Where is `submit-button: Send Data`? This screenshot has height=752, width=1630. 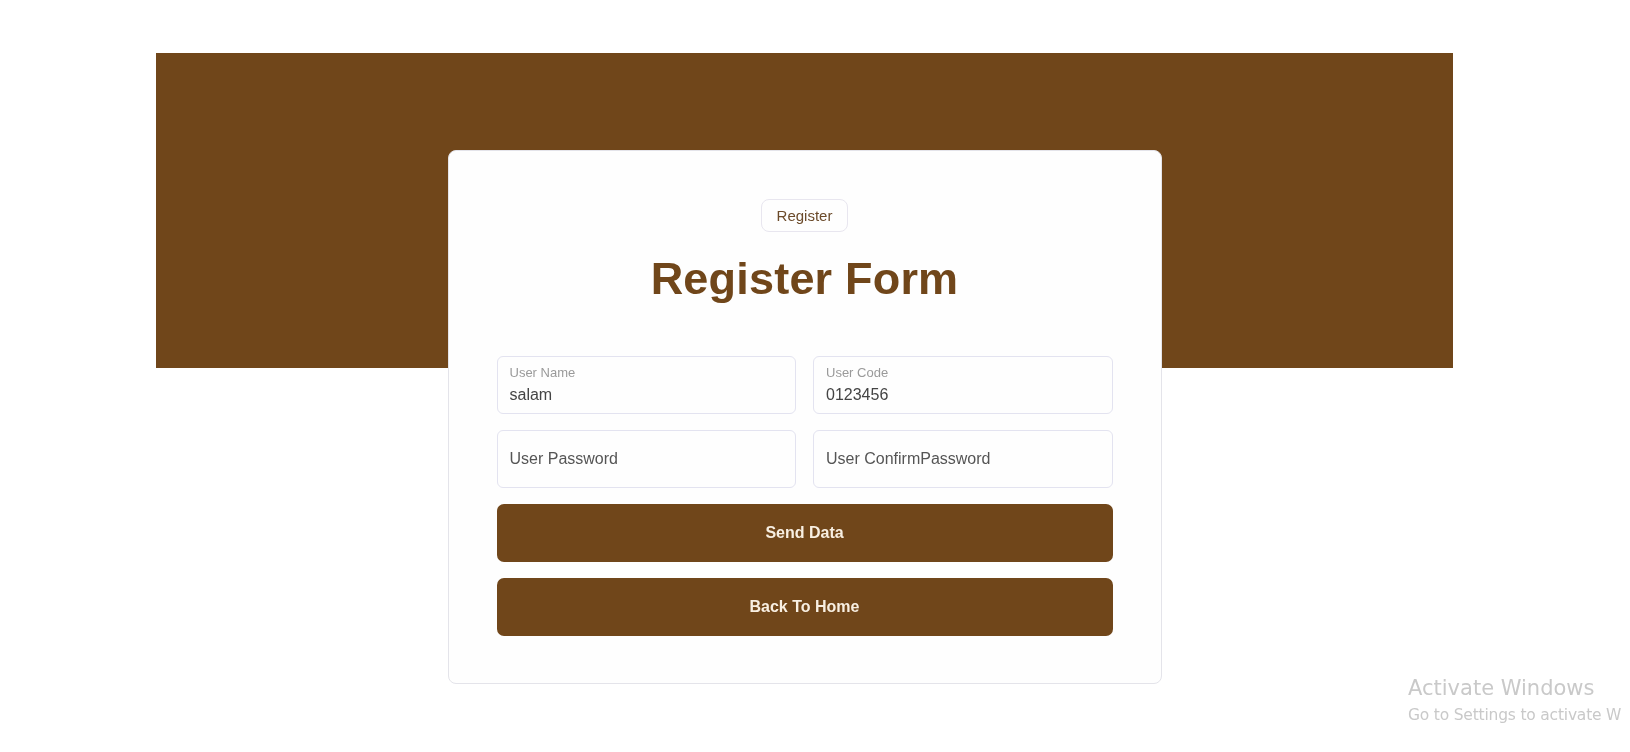 submit-button: Send Data is located at coordinates (804, 533).